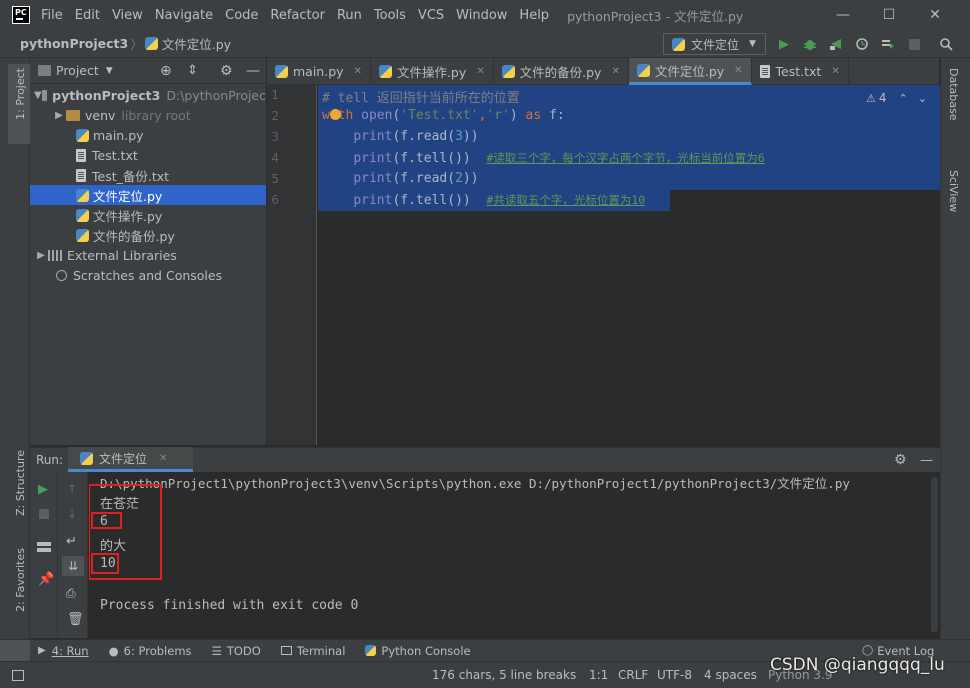  I want to click on chevron-down-icon: ⌄, so click(922, 98).